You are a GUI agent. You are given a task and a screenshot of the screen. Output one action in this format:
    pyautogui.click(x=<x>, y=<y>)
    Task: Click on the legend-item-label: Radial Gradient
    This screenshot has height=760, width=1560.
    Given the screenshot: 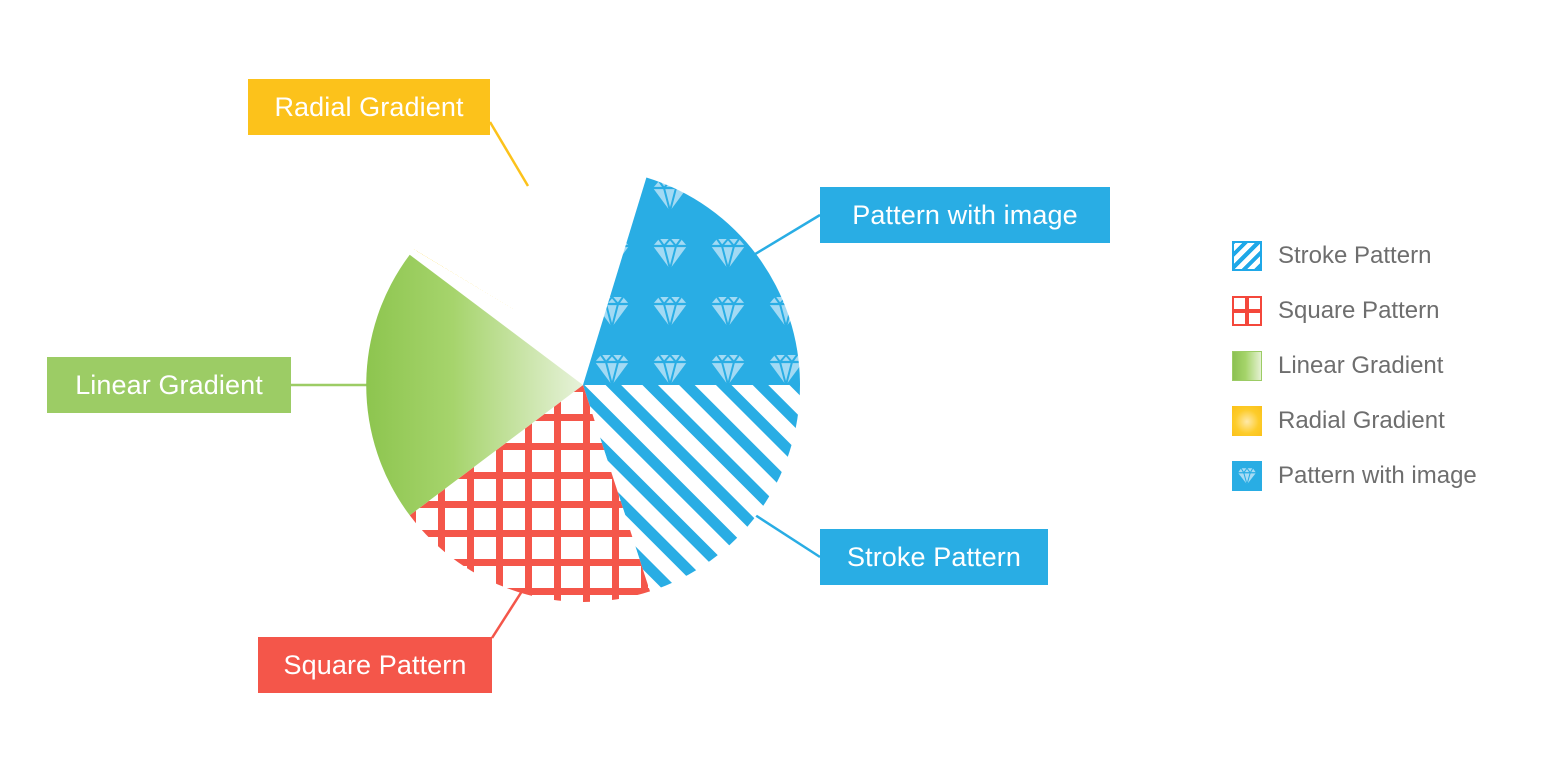 What is the action you would take?
    pyautogui.click(x=1361, y=420)
    